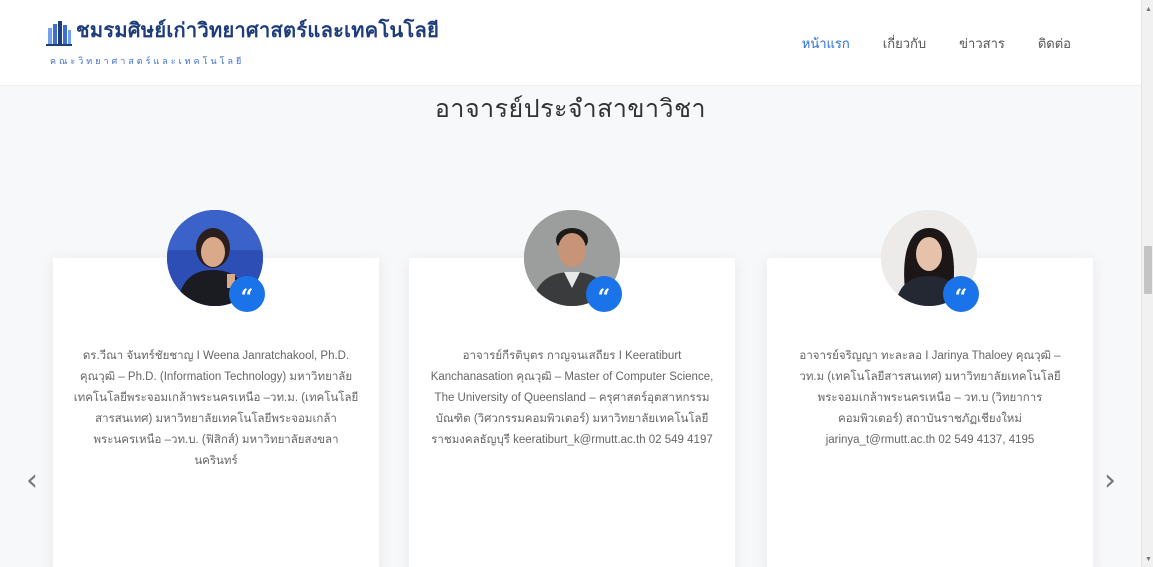 The height and width of the screenshot is (567, 1153). Describe the element at coordinates (982, 43) in the screenshot. I see `nav-item-news: ข่าวสาร` at that location.